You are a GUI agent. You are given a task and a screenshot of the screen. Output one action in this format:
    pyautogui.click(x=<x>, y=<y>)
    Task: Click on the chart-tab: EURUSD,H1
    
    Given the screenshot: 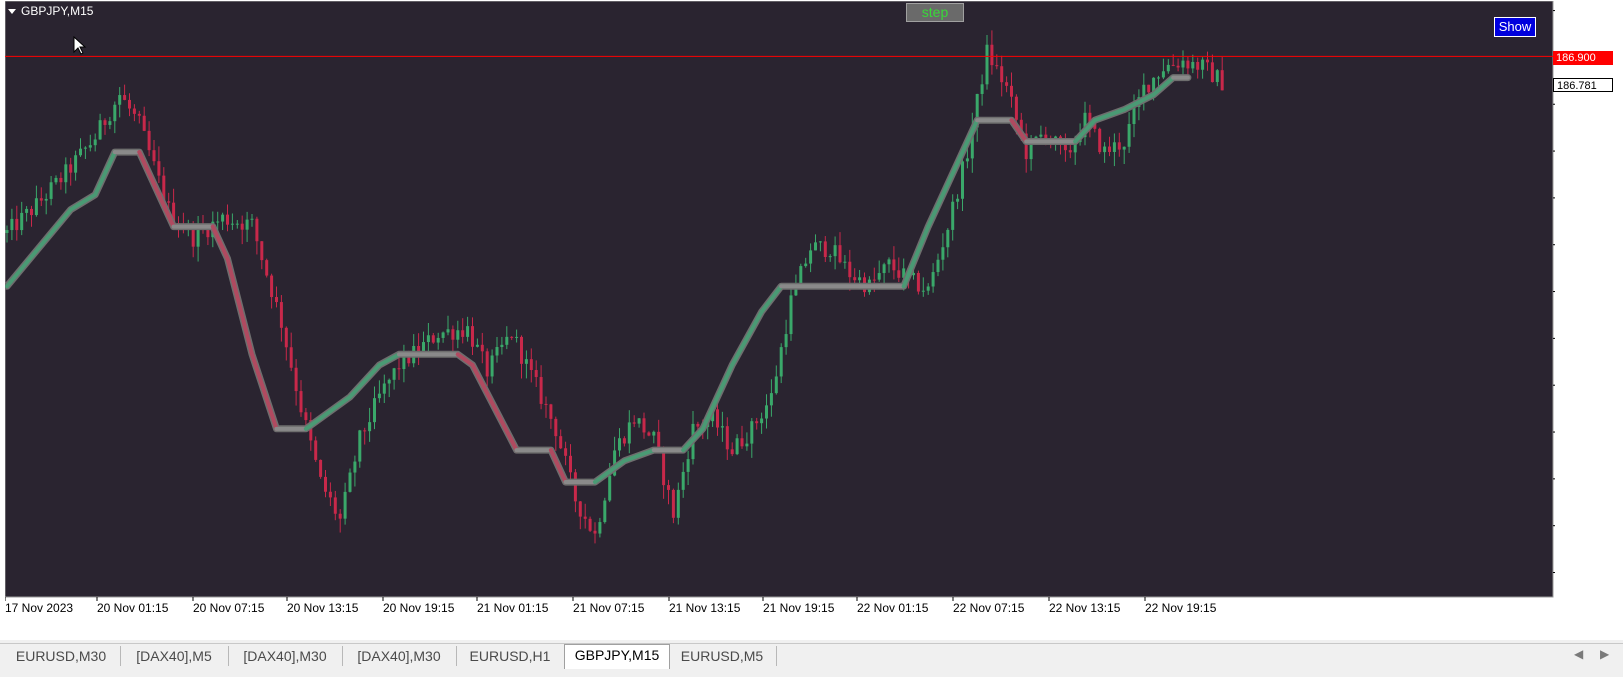 What is the action you would take?
    pyautogui.click(x=510, y=656)
    